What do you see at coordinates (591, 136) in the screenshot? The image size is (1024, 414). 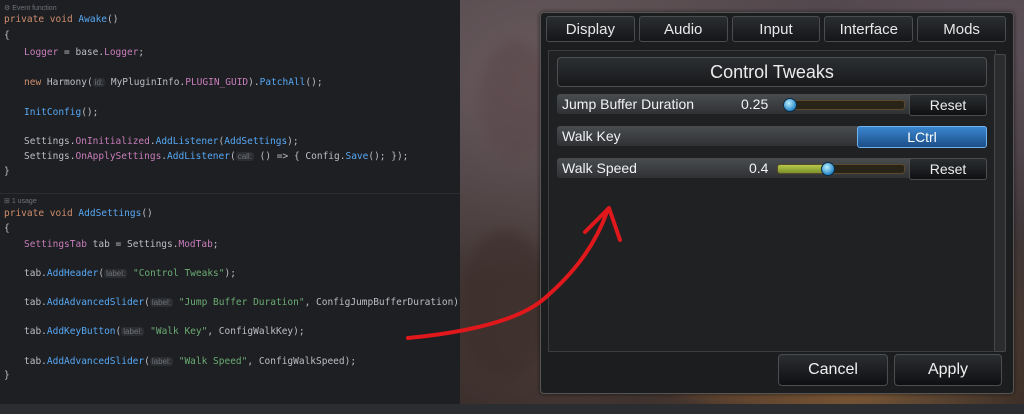 I see `setting-label: Walk Key` at bounding box center [591, 136].